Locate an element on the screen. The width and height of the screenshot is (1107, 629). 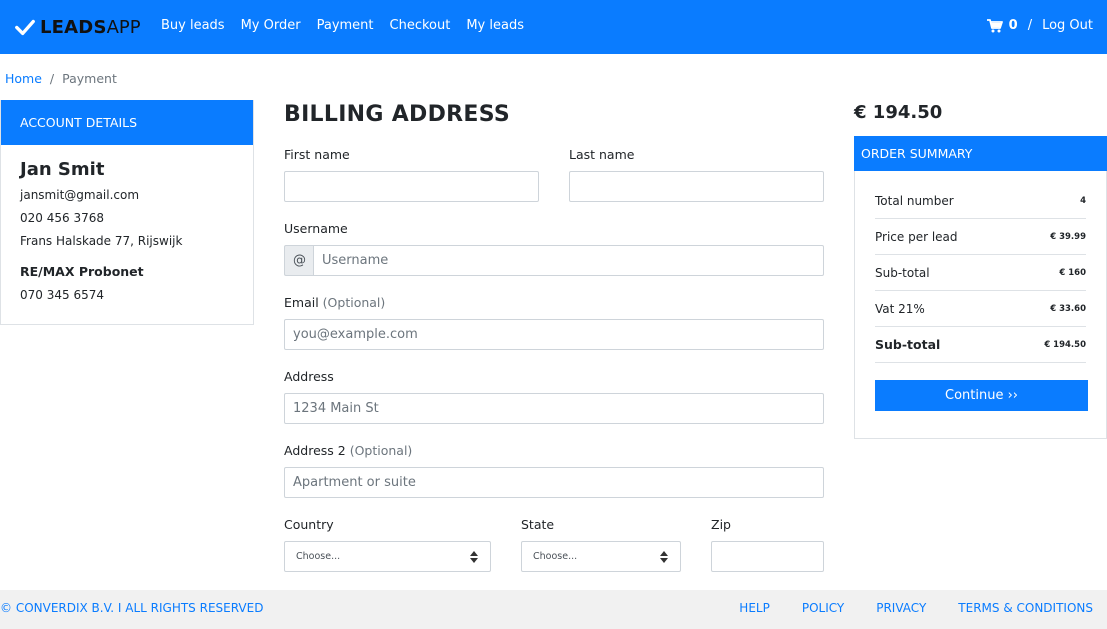
username-label: Username is located at coordinates (316, 228).